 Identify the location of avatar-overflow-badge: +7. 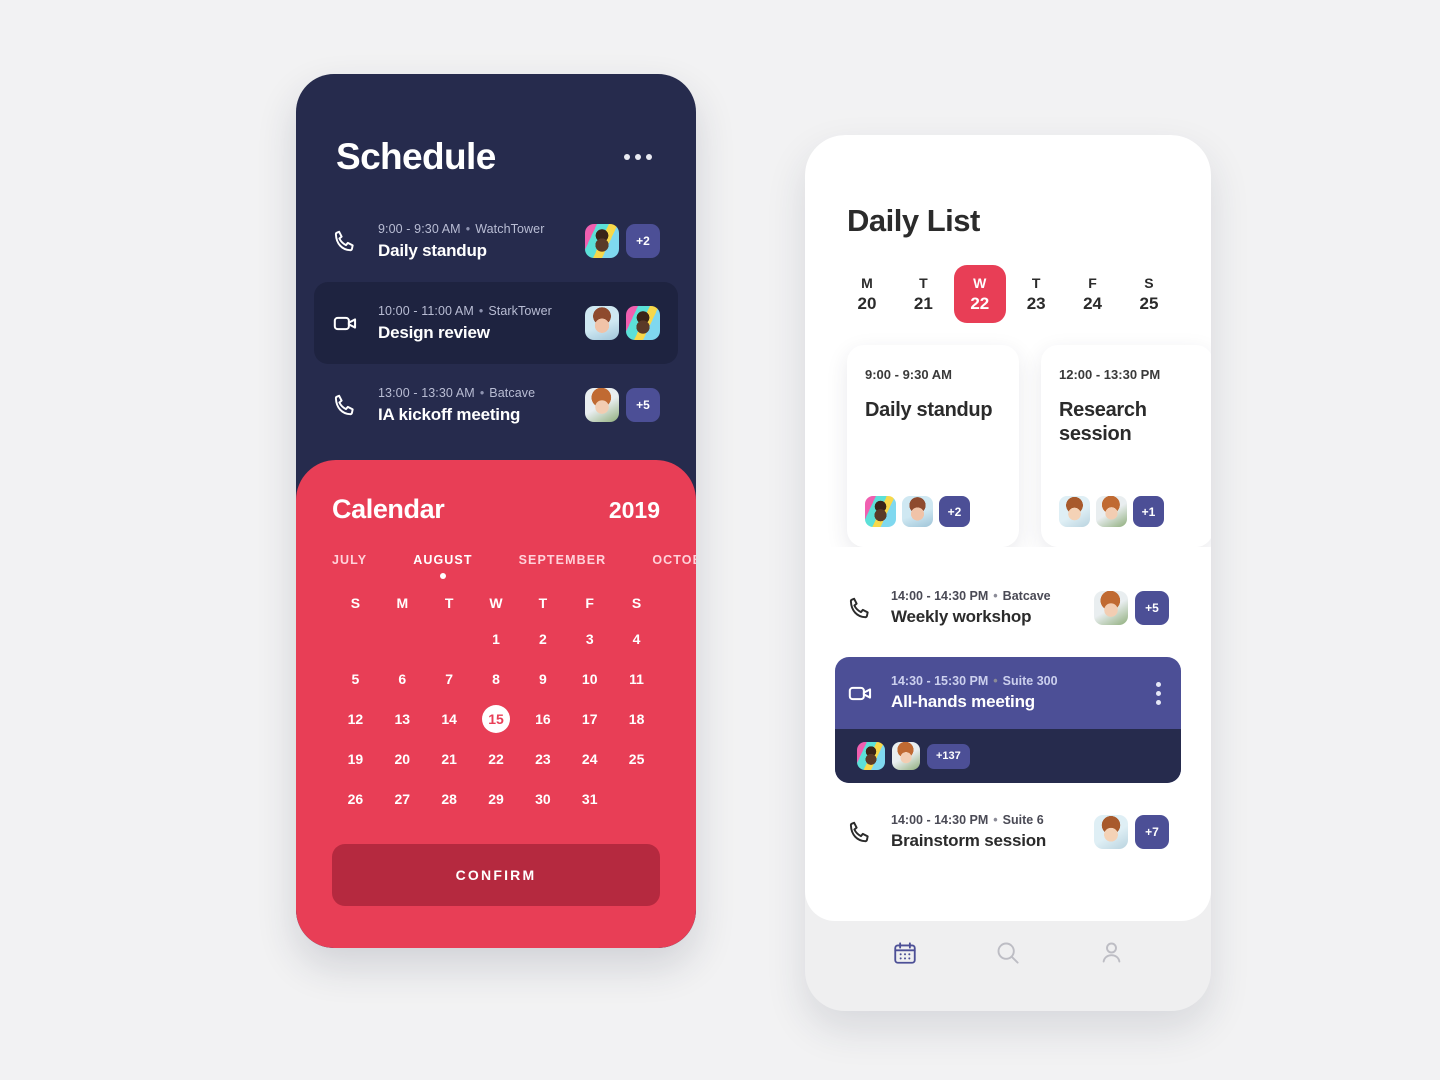
(1152, 832).